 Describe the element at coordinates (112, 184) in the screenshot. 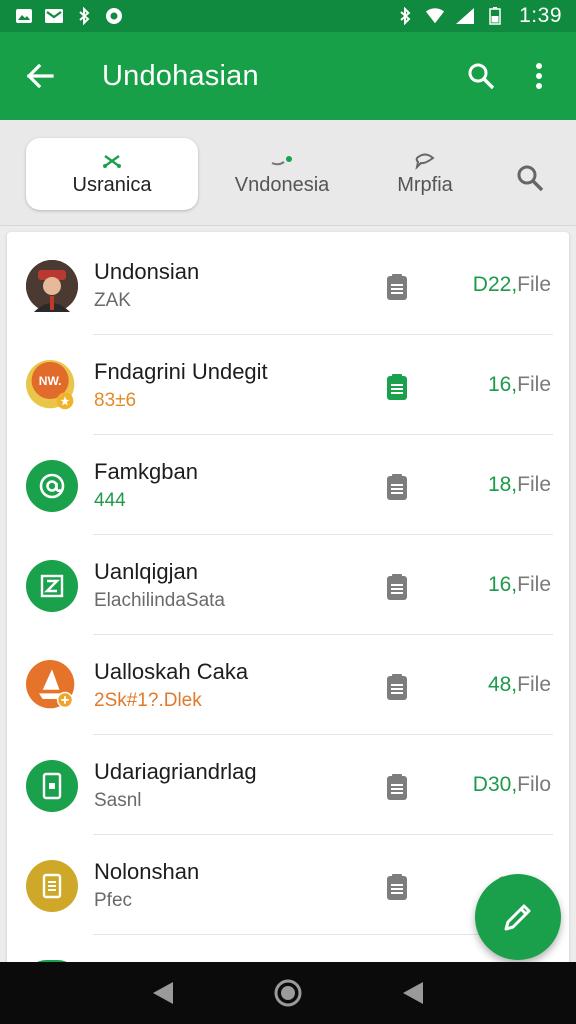

I see `tab-label: Usranica` at that location.